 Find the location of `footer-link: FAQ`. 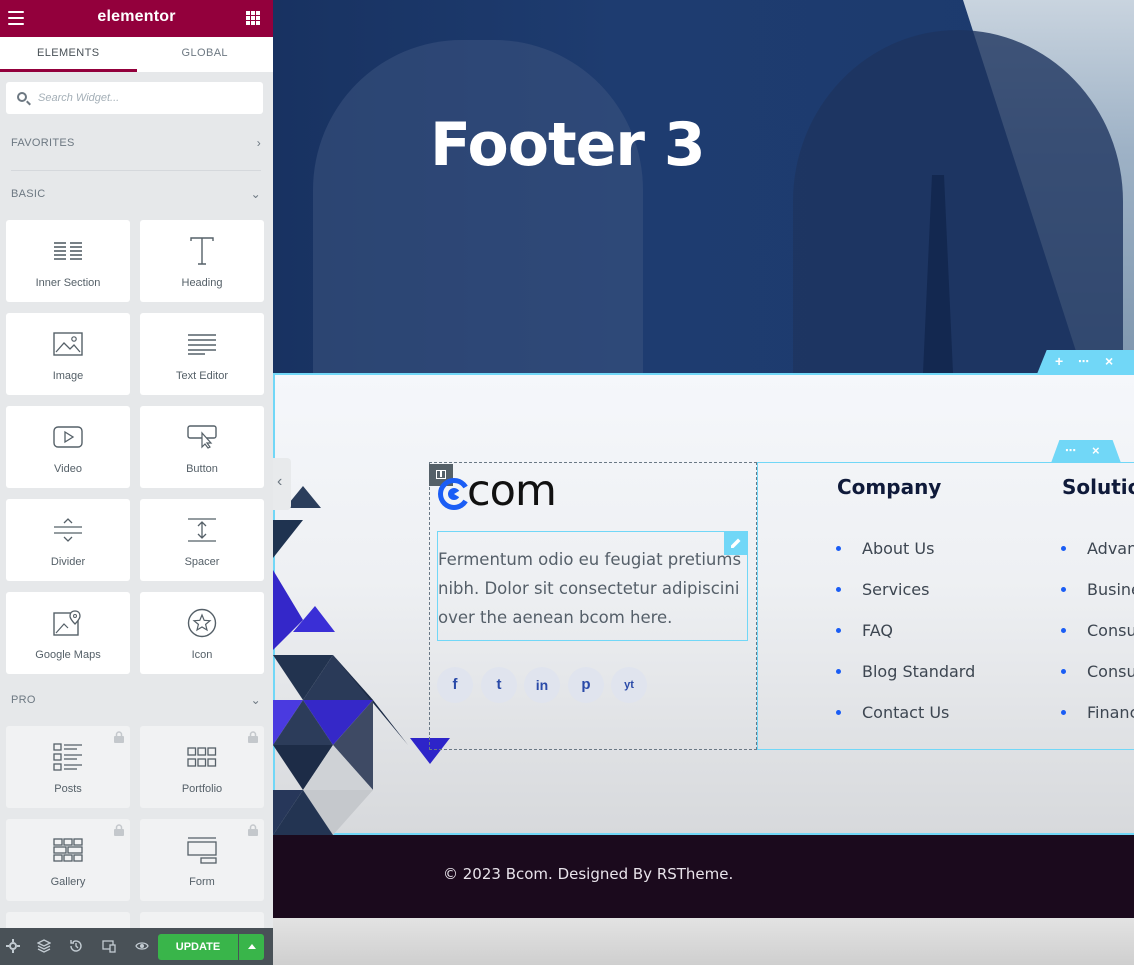

footer-link: FAQ is located at coordinates (864, 630).